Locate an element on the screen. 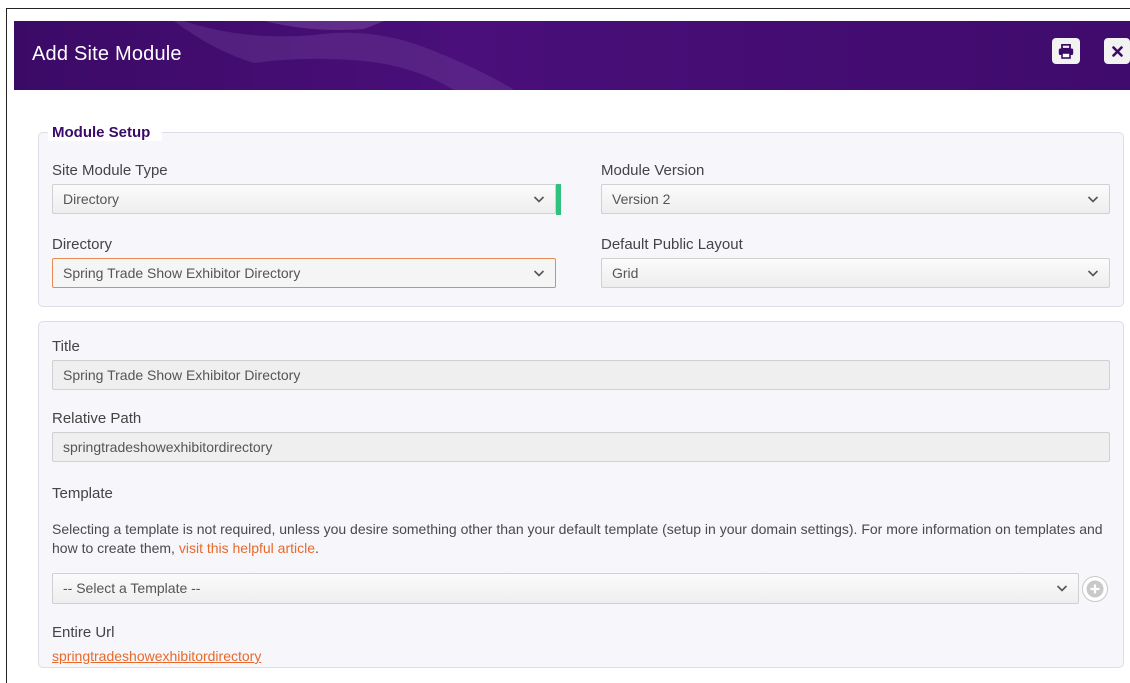 This screenshot has width=1130, height=683. default-public-layout-label: Default Public Layout is located at coordinates (672, 244).